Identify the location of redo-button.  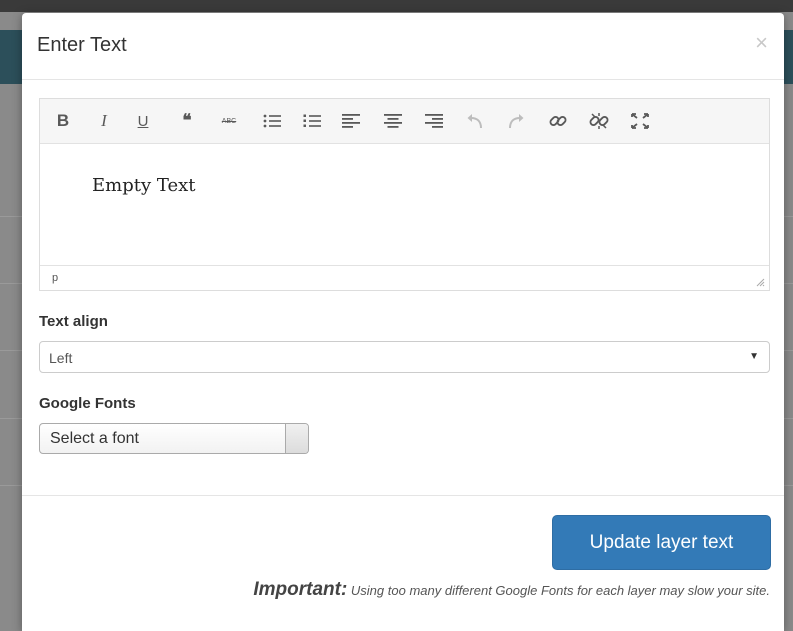
(516, 121).